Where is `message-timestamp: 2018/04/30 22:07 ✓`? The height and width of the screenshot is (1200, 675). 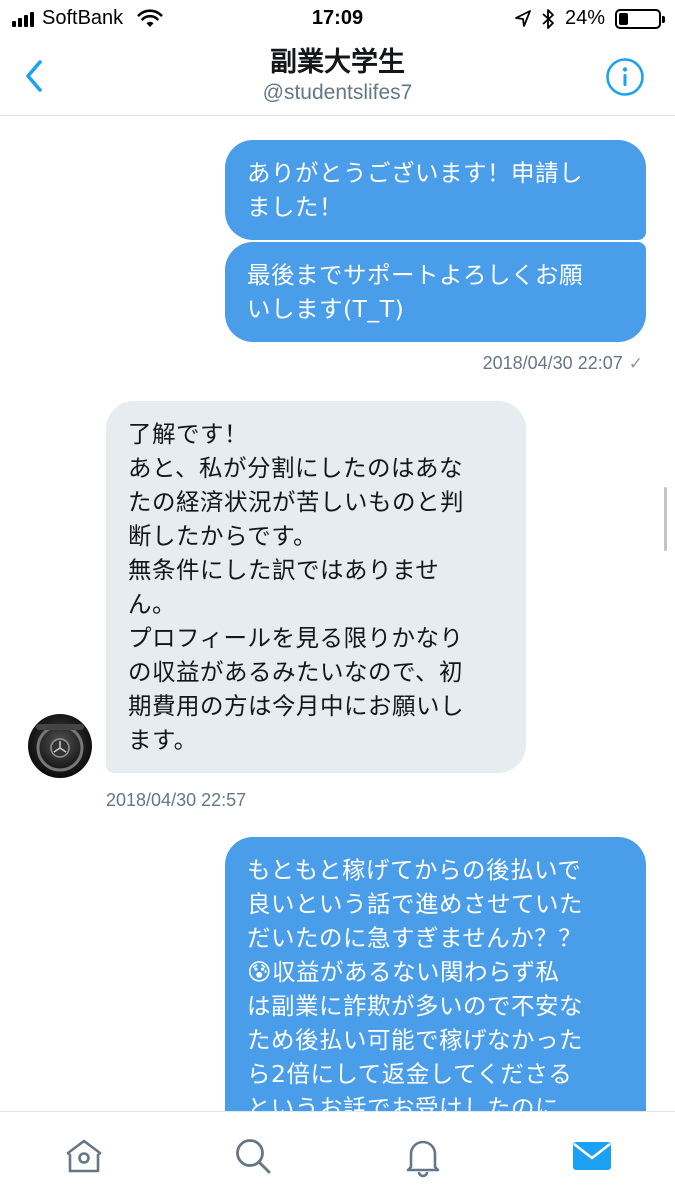
message-timestamp: 2018/04/30 22:07 ✓ is located at coordinates (563, 363).